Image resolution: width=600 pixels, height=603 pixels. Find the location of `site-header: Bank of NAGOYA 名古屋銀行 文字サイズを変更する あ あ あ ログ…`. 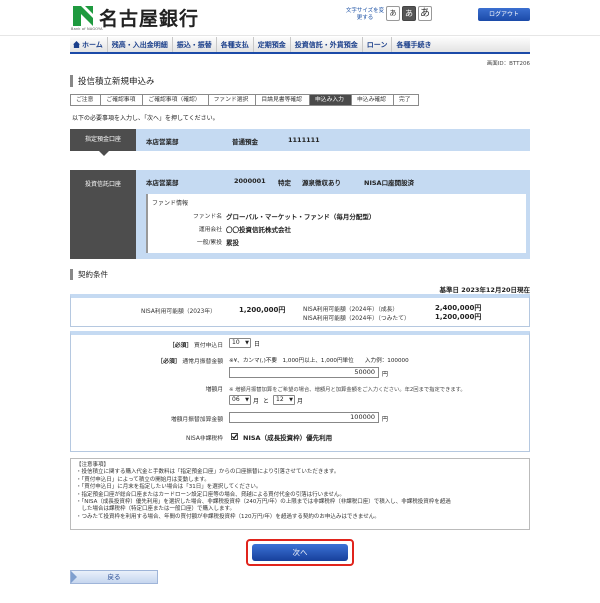

site-header: Bank of NAGOYA 名古屋銀行 文字サイズを変更する あ あ あ ログ… is located at coordinates (300, 18).